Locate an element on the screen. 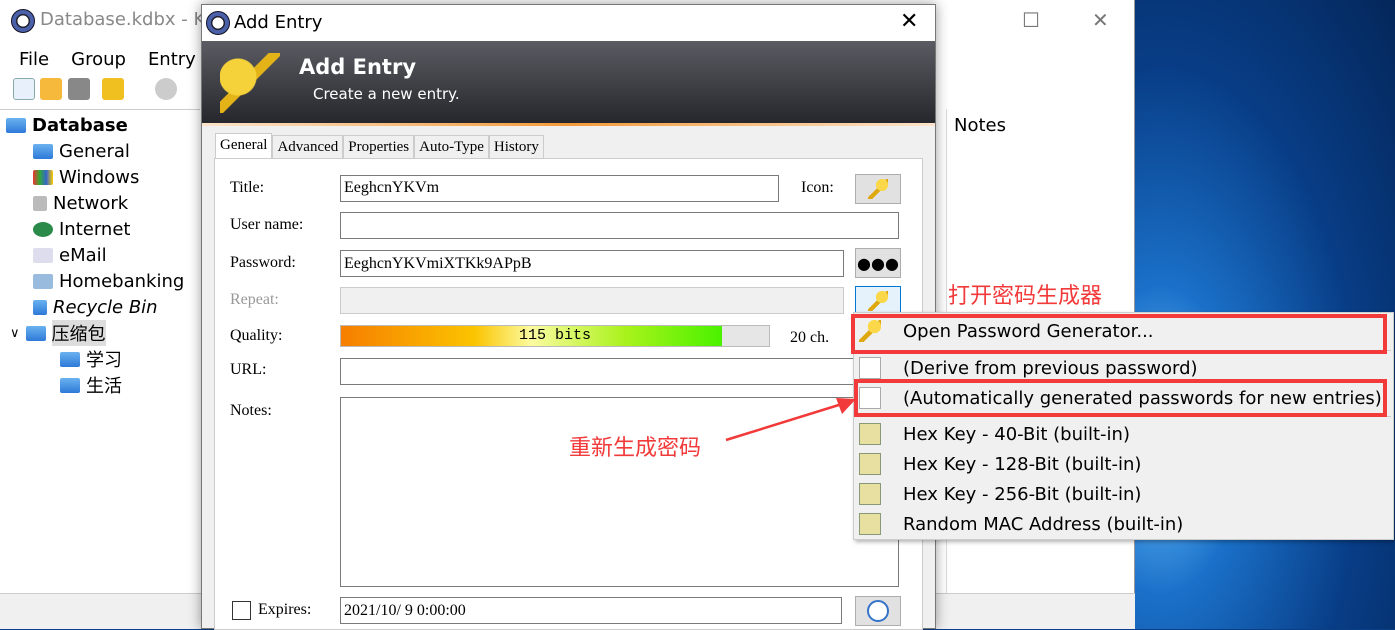 This screenshot has height=630, width=1395. maximize-button: ☐ is located at coordinates (1031, 20).